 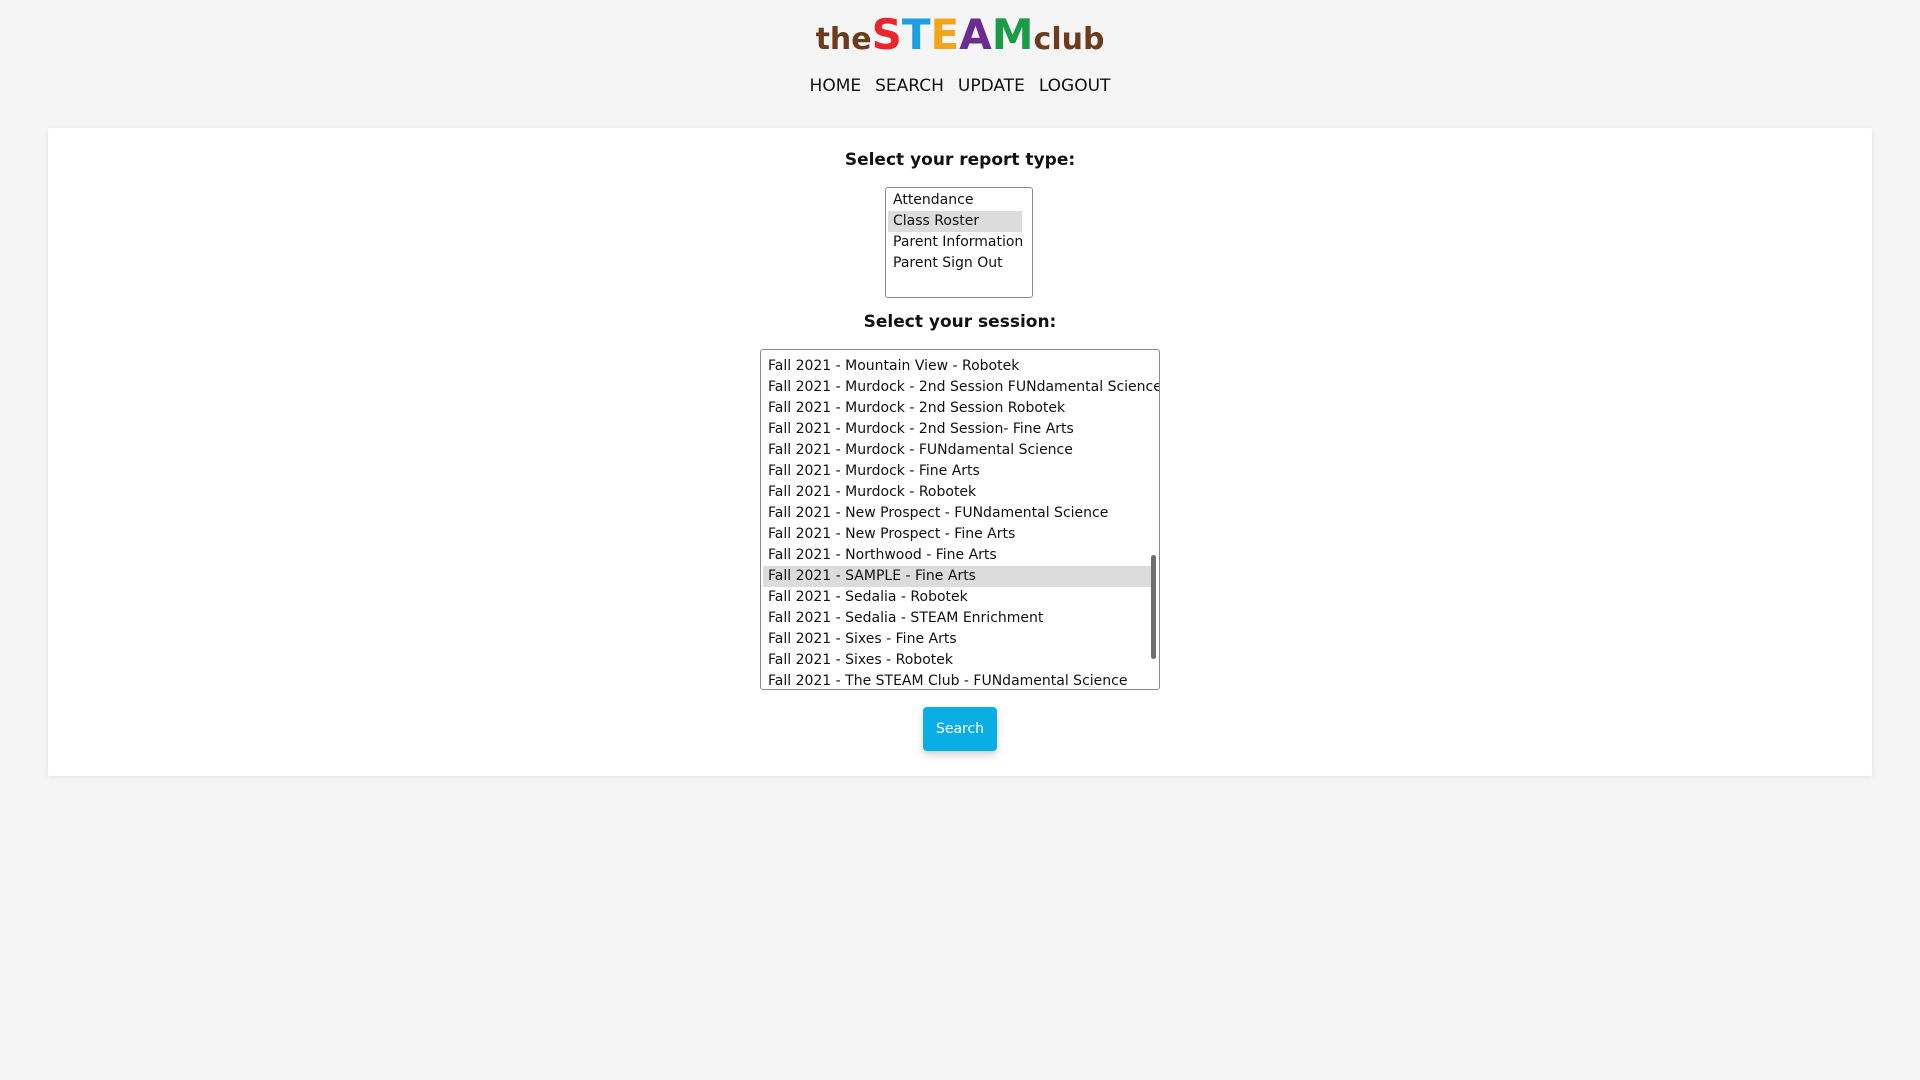 What do you see at coordinates (909, 86) in the screenshot?
I see `nav-search-link: SEARCH` at bounding box center [909, 86].